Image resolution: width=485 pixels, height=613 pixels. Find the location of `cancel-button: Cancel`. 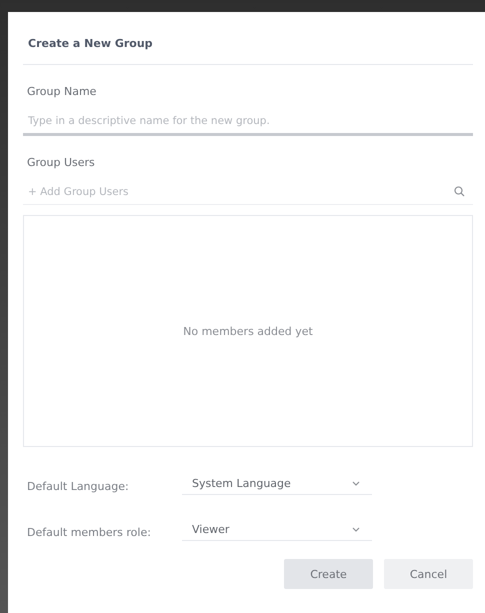

cancel-button: Cancel is located at coordinates (428, 574).